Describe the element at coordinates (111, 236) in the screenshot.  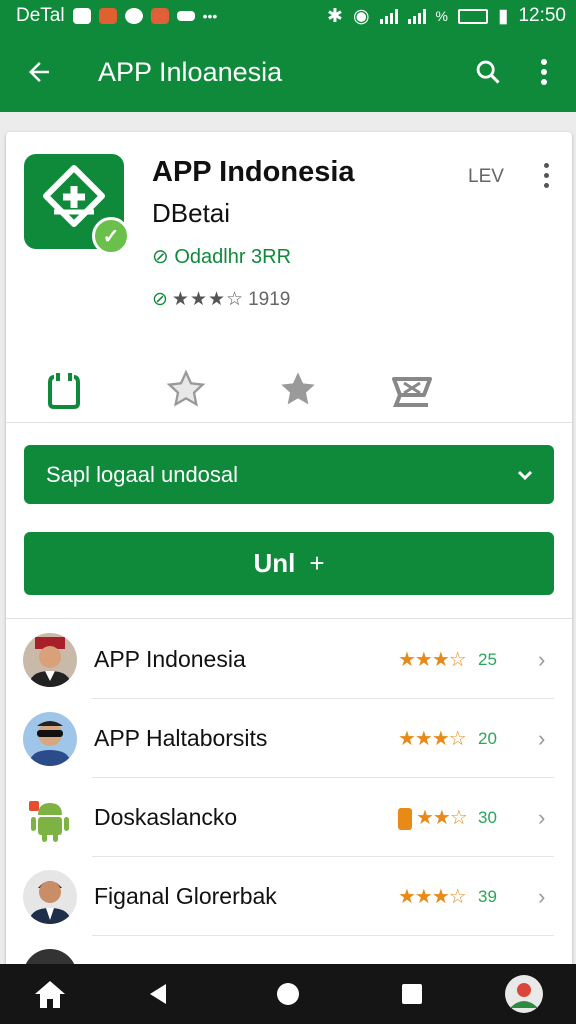
I see `app-badge-icon: ✓` at that location.